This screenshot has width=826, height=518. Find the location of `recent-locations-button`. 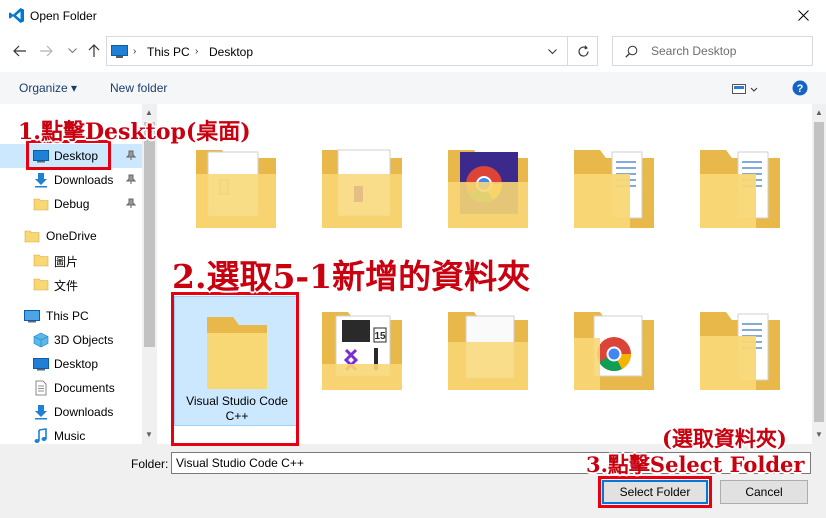

recent-locations-button is located at coordinates (72, 51).